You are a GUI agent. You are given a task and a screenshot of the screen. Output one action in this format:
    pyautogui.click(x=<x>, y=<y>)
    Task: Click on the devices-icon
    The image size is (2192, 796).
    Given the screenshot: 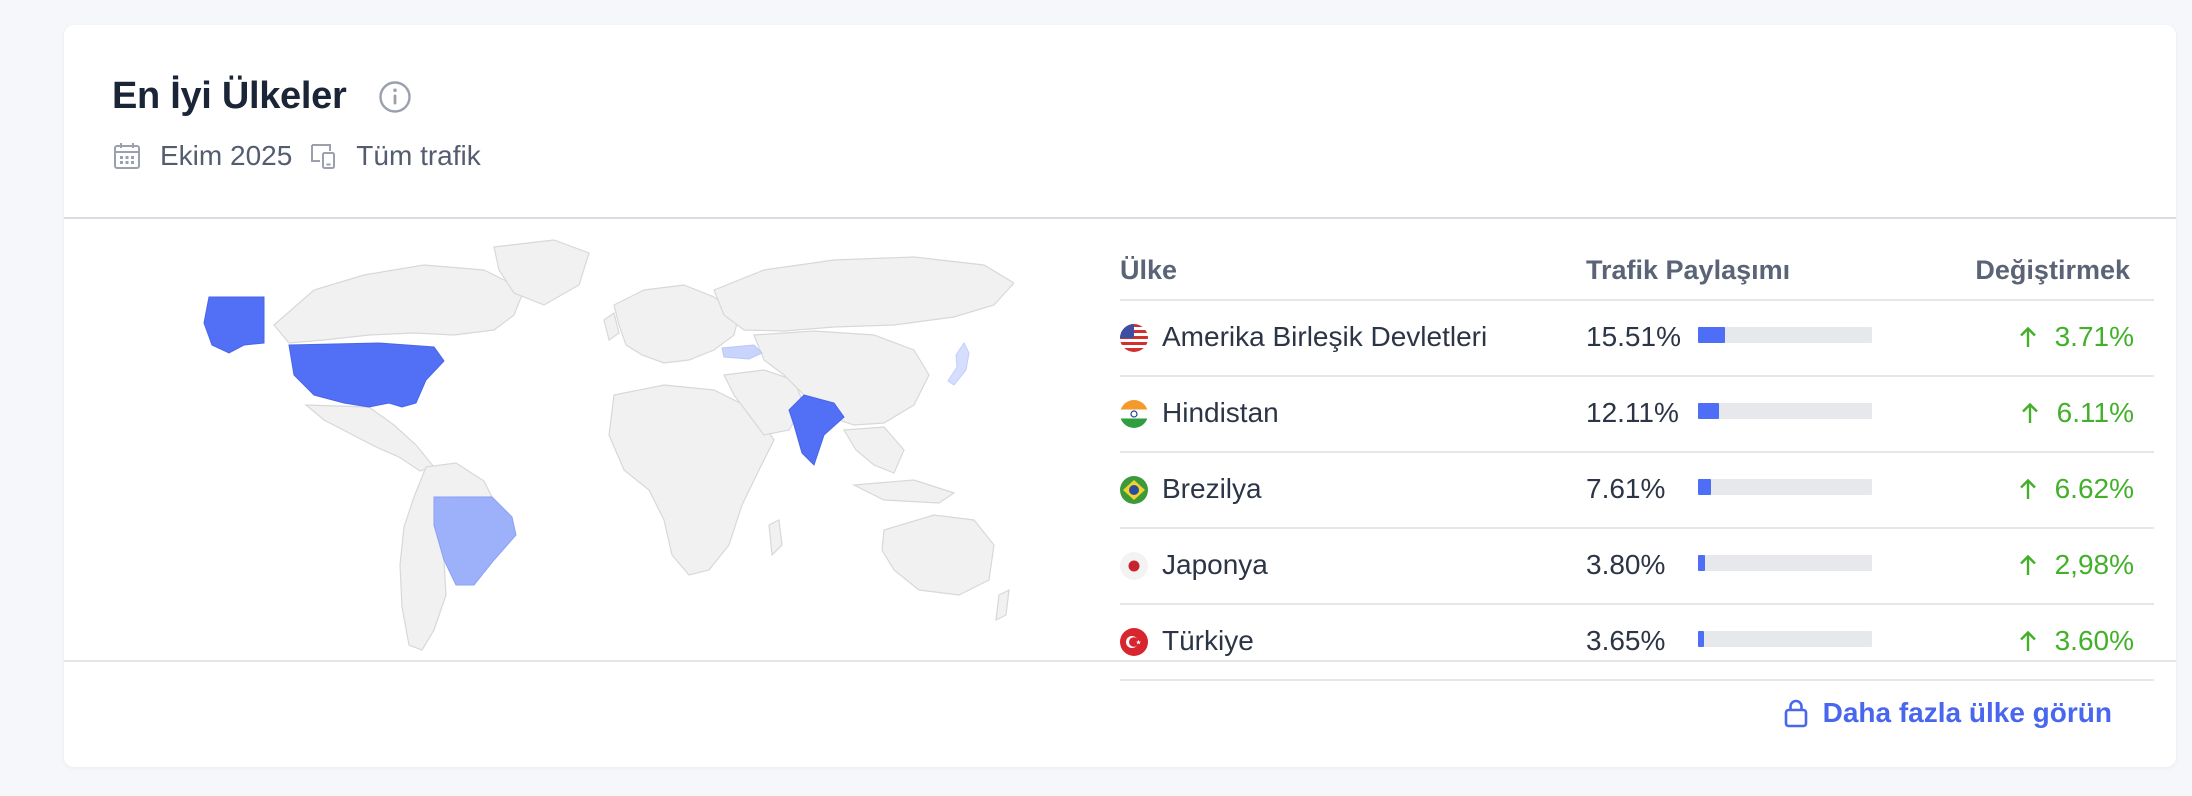 What is the action you would take?
    pyautogui.click(x=323, y=156)
    